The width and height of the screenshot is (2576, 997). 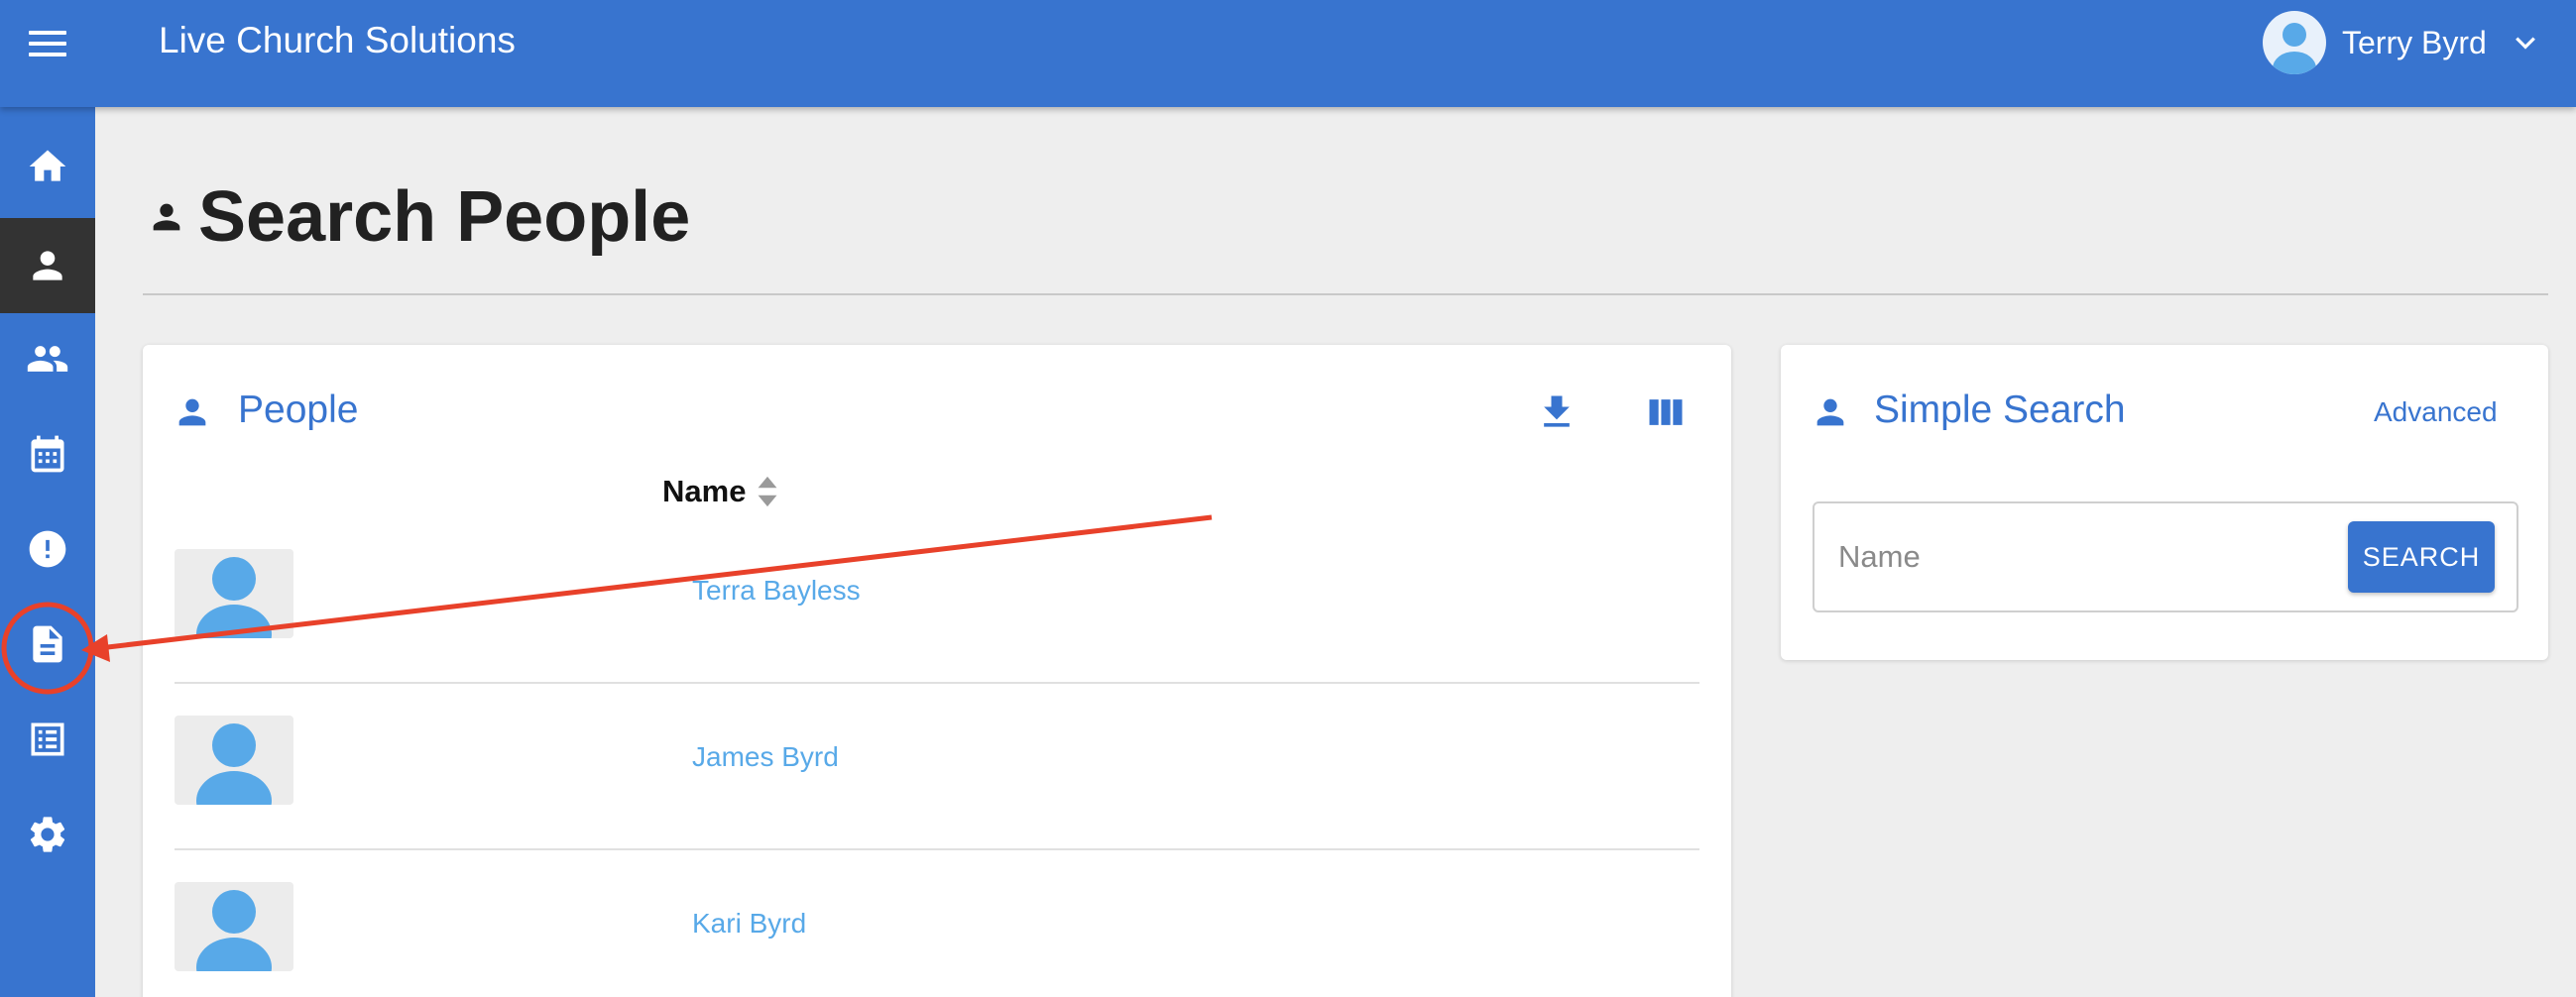 What do you see at coordinates (2000, 410) in the screenshot?
I see `simple-search-title: Simple Search` at bounding box center [2000, 410].